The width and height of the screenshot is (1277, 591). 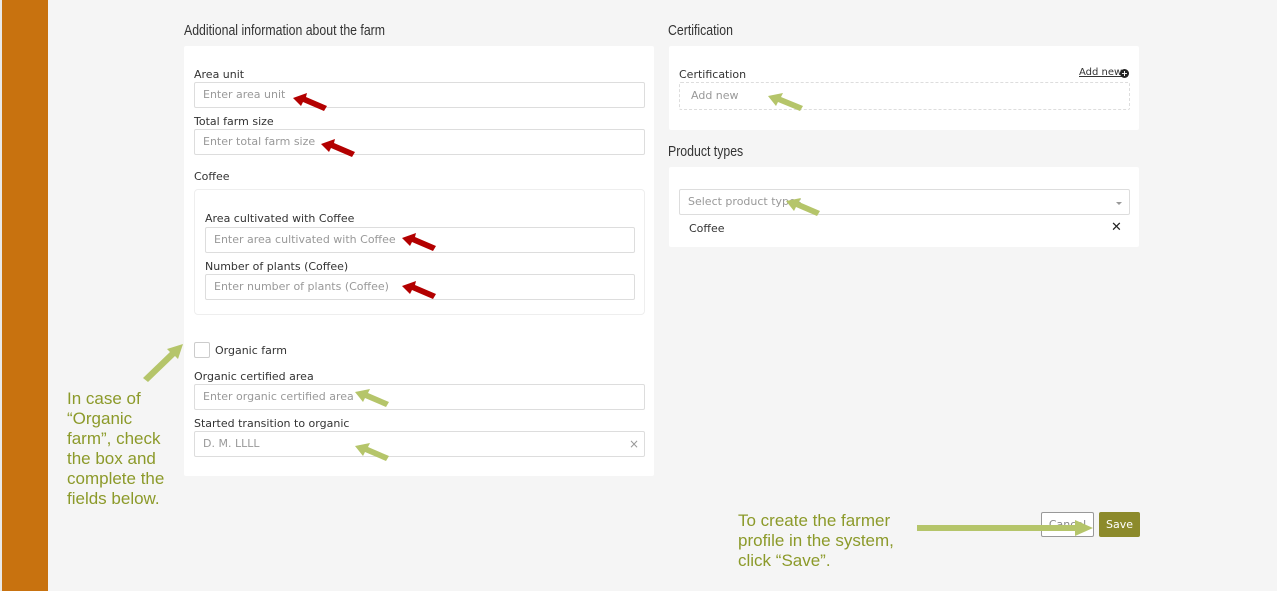 What do you see at coordinates (1067, 524) in the screenshot?
I see `cancel-button: Cancel` at bounding box center [1067, 524].